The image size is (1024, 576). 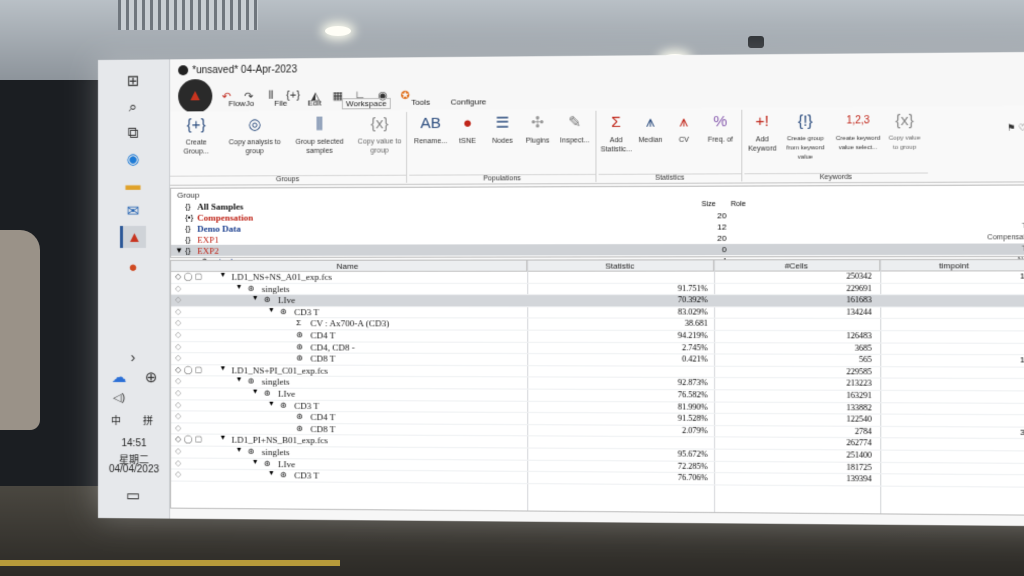 What do you see at coordinates (219, 228) in the screenshot?
I see `group-name: Demo Data` at bounding box center [219, 228].